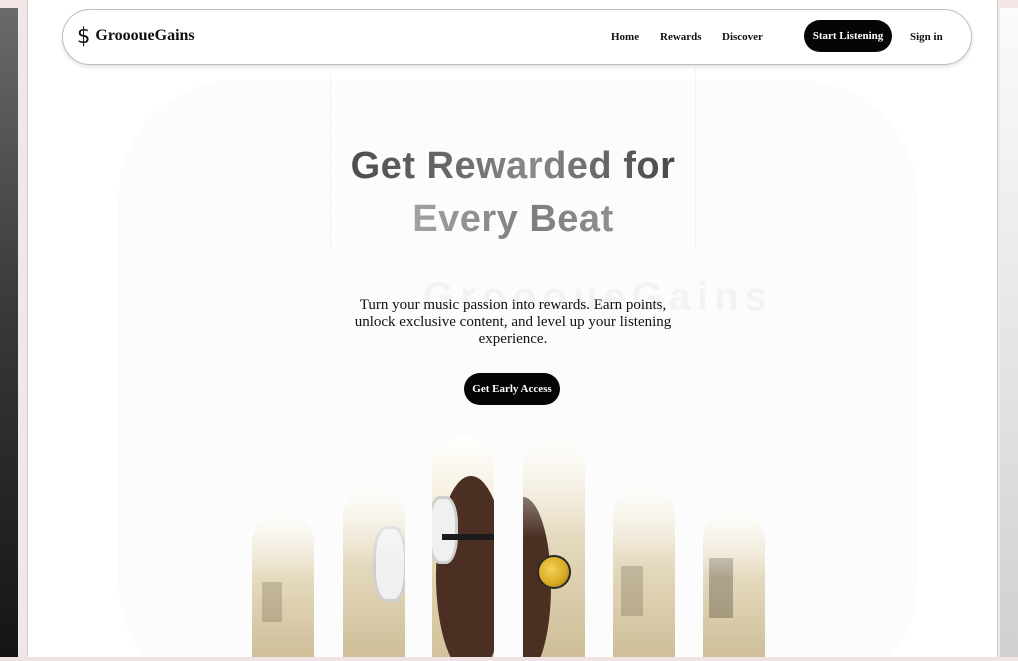 This screenshot has width=1018, height=661. I want to click on get-early-access-button: Get Early Access, so click(512, 389).